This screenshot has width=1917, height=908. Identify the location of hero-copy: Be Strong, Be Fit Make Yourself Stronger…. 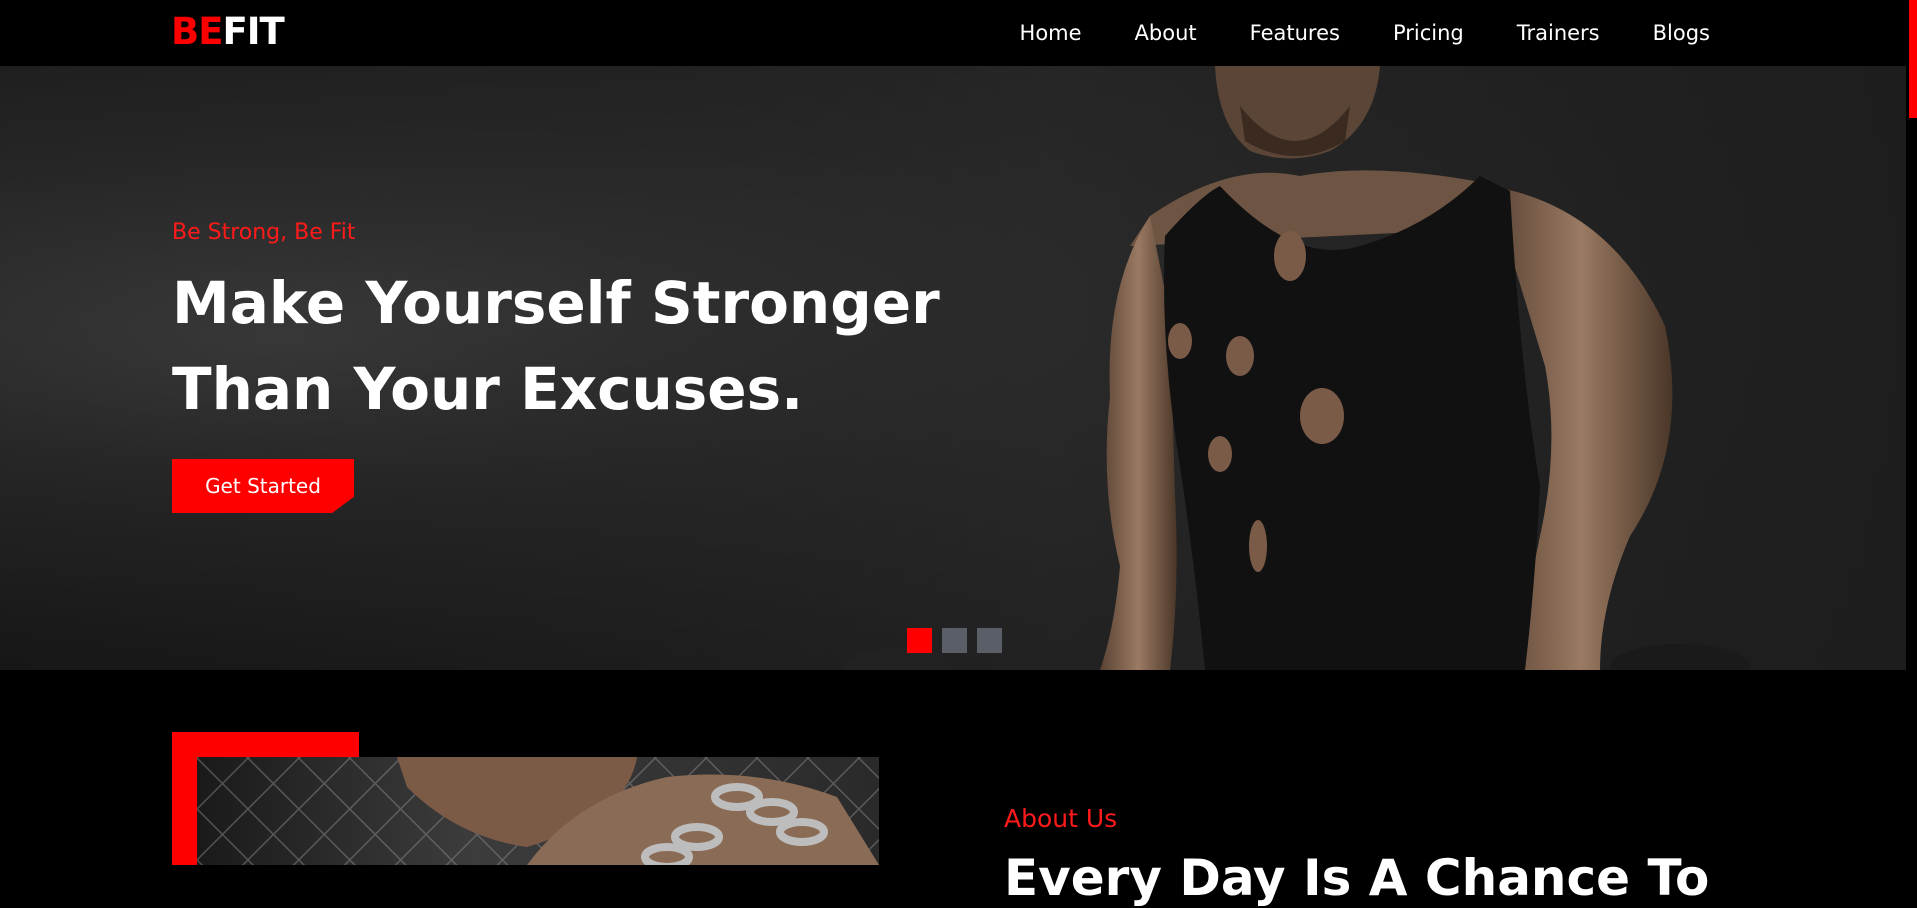
(556, 325).